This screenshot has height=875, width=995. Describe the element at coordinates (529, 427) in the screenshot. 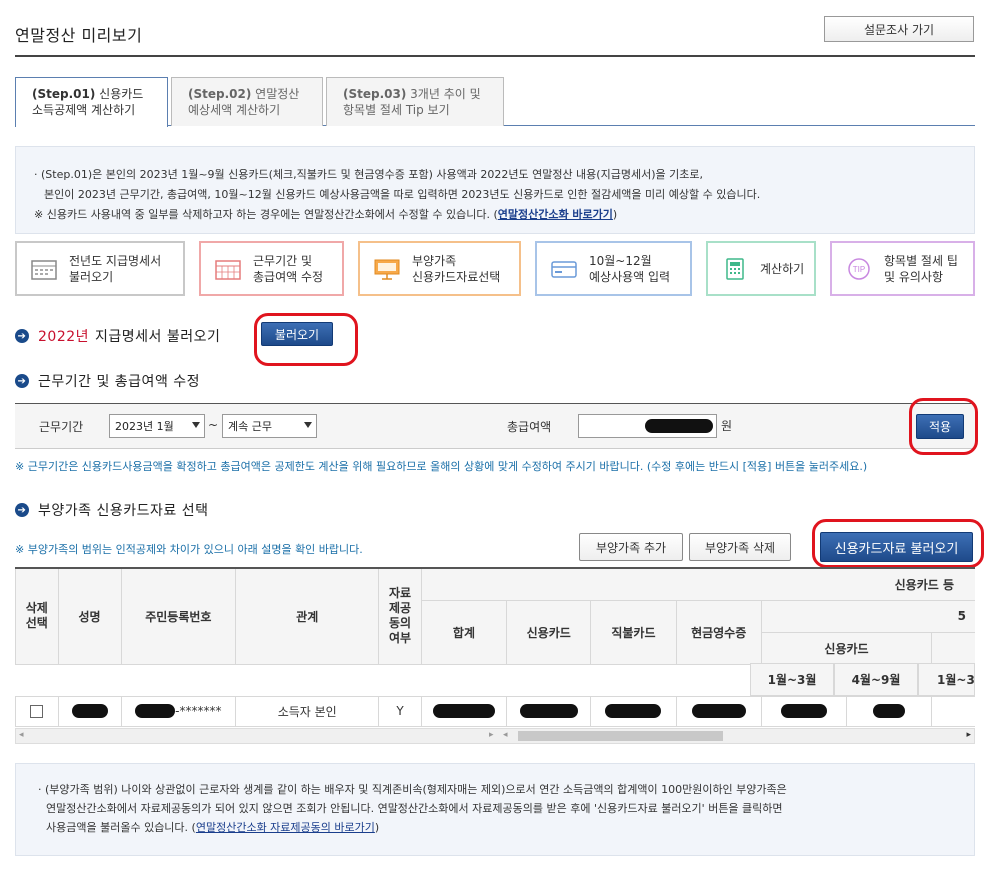

I see `salary-label: 총급여액` at that location.